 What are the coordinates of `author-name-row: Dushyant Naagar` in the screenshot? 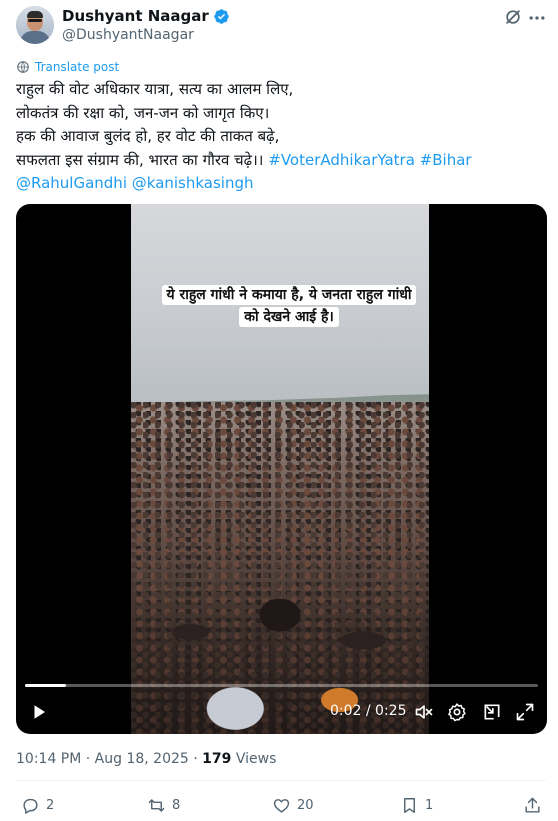 It's located at (146, 16).